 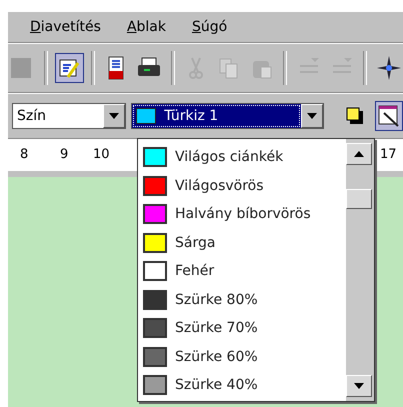 I want to click on printer-icon, so click(x=149, y=68).